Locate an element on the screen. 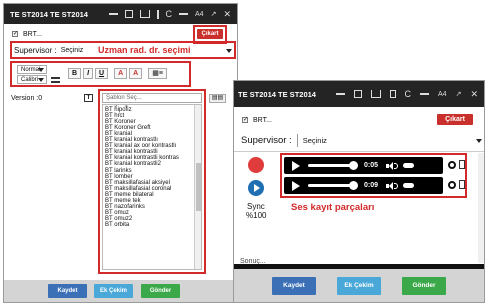 The height and width of the screenshot is (306, 486). format-buttons: B I U A A ▦≡ is located at coordinates (118, 73).